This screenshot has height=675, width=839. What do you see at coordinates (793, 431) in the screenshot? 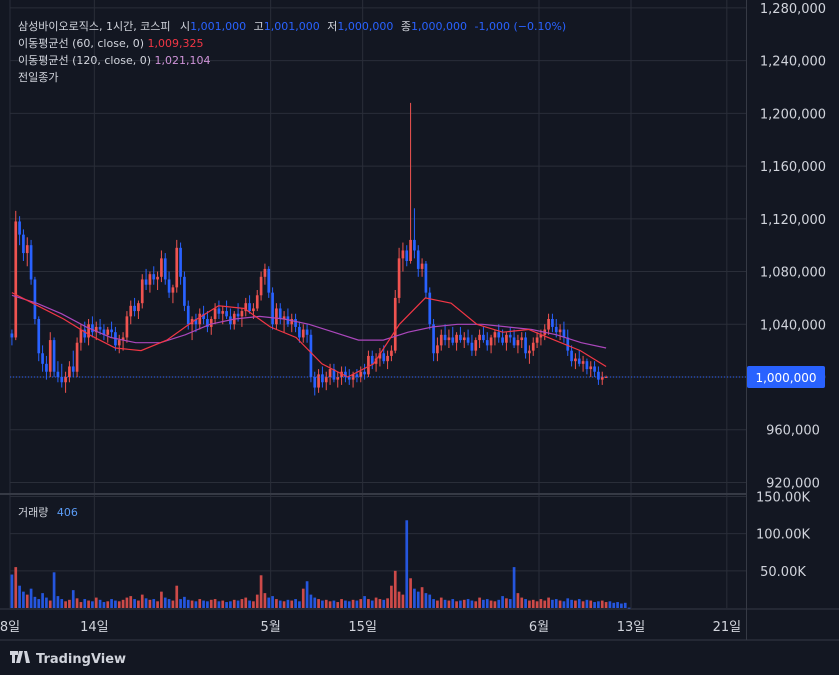
I see `price-tick-label: 960,000` at bounding box center [793, 431].